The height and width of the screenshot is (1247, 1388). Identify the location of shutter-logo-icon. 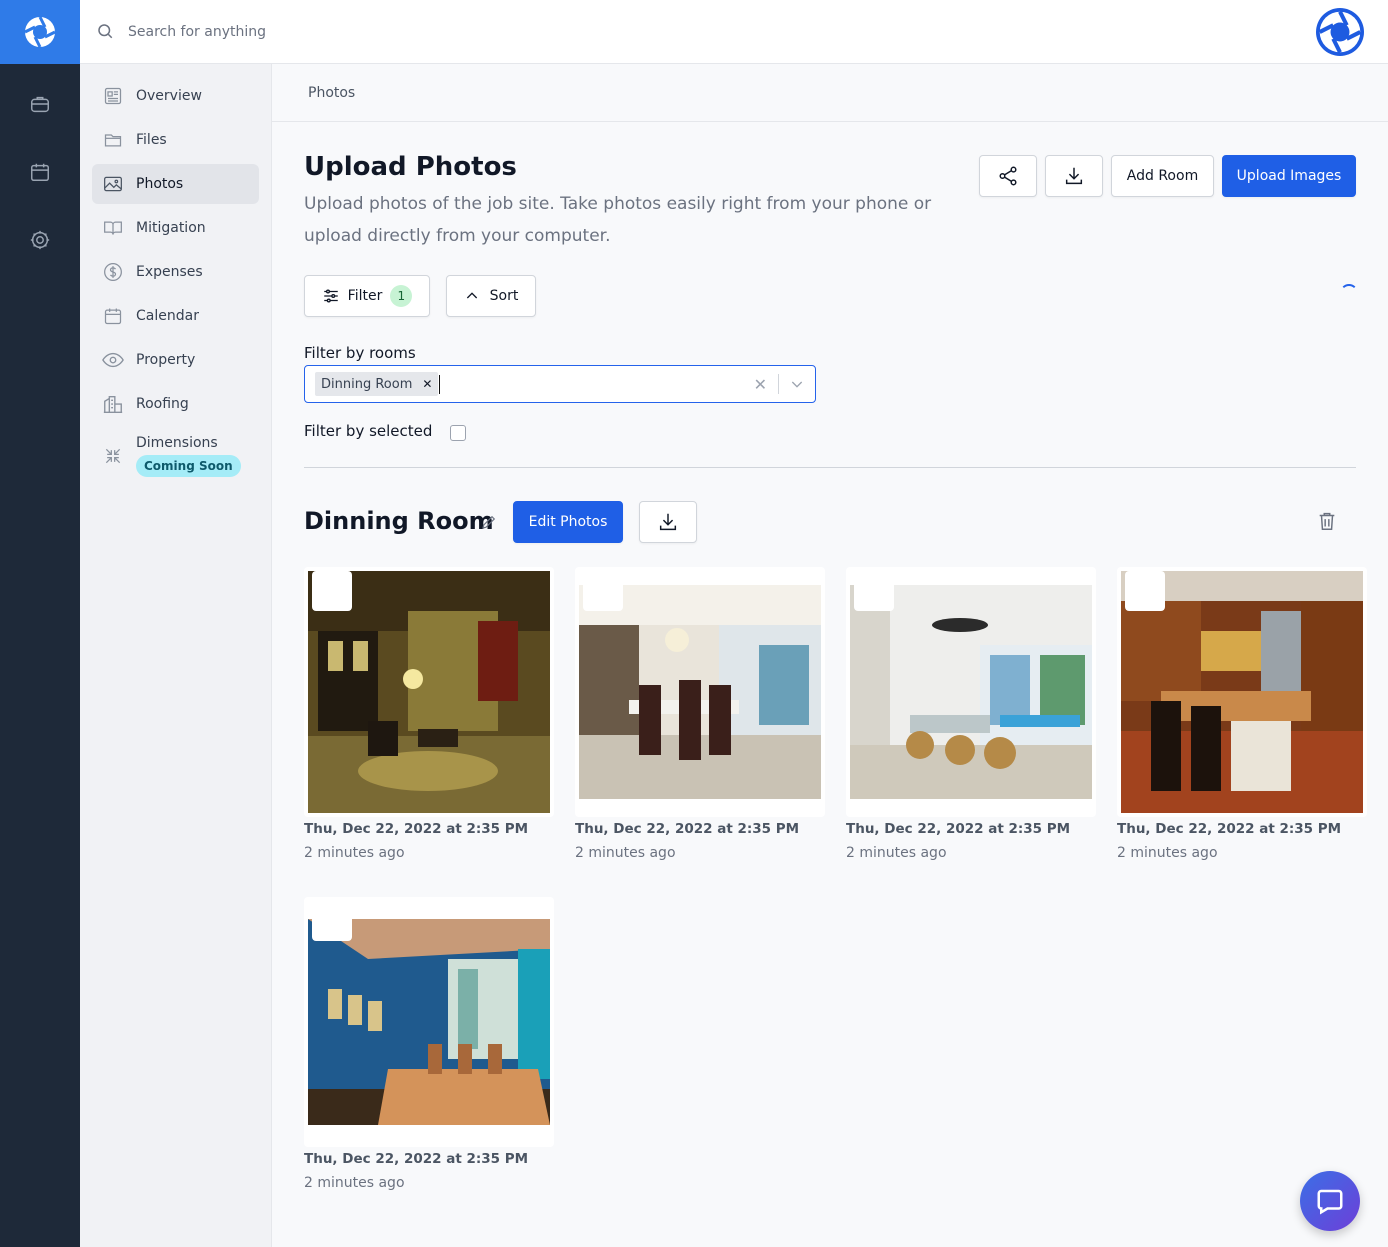
(40, 32).